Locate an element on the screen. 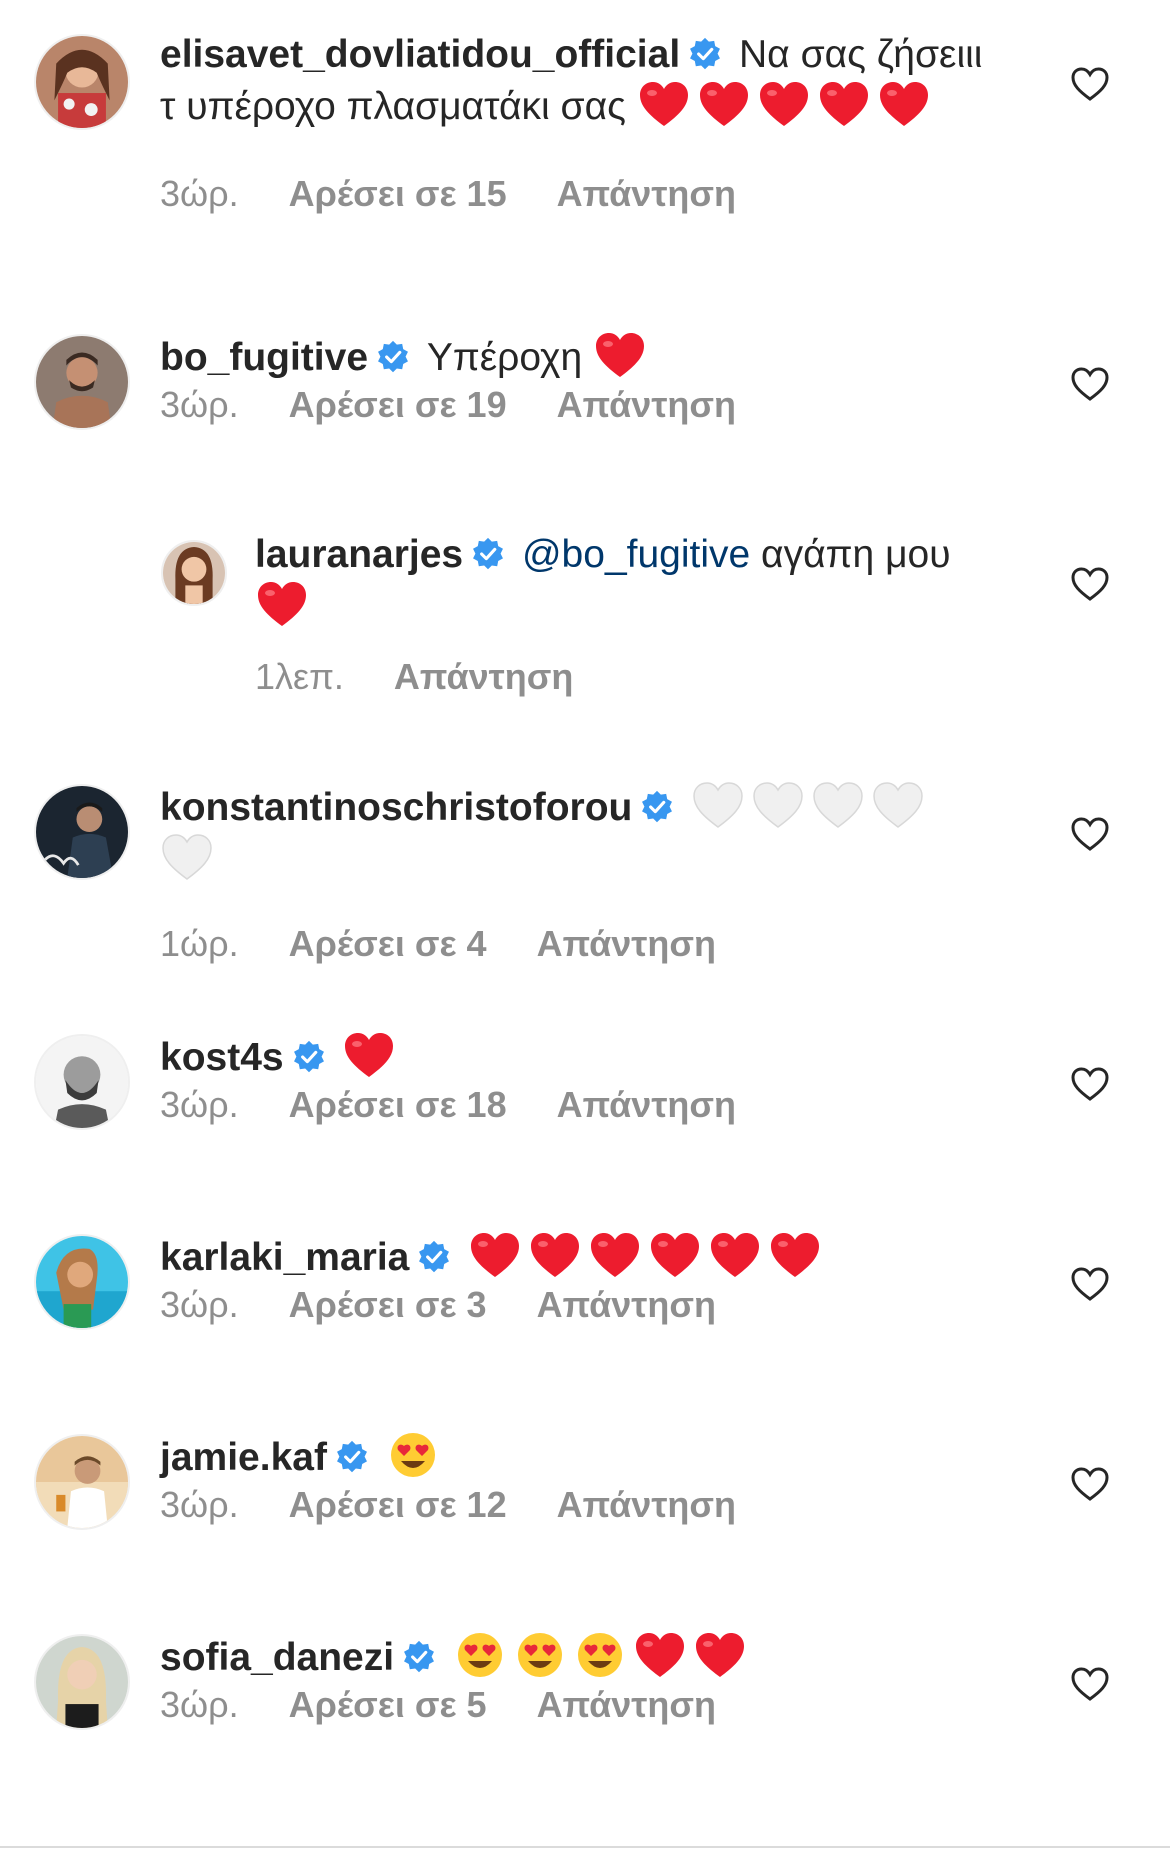  comment-meta: 1λεπ. Απάντηση is located at coordinates (439, 677).